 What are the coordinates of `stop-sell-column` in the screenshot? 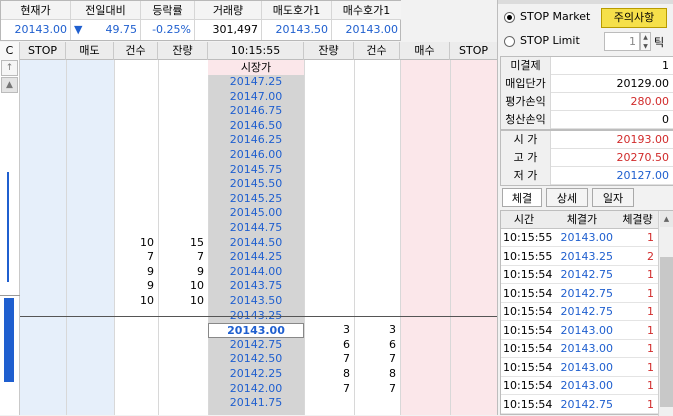 It's located at (43, 237).